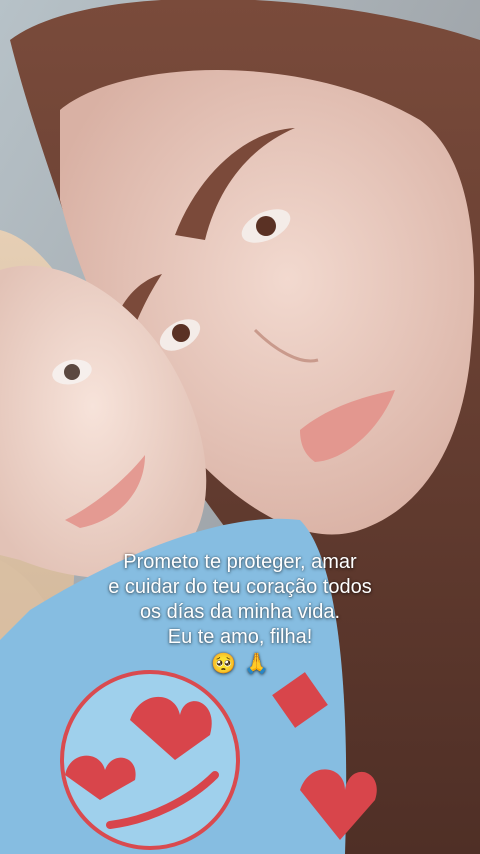 This screenshot has width=480, height=854. Describe the element at coordinates (240, 587) in the screenshot. I see `caption-line: e cuidar do teu coração todos` at that location.